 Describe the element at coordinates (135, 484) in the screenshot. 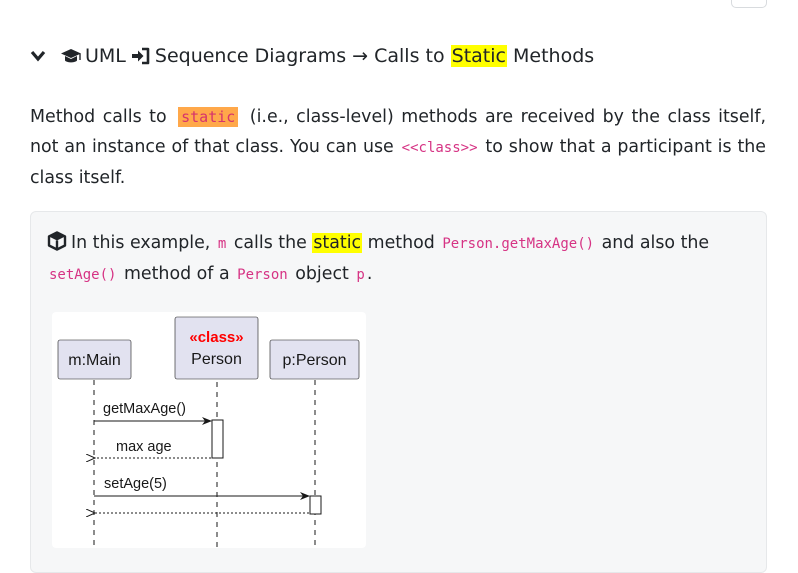

I see `message-setage-label: setAge(5)` at that location.